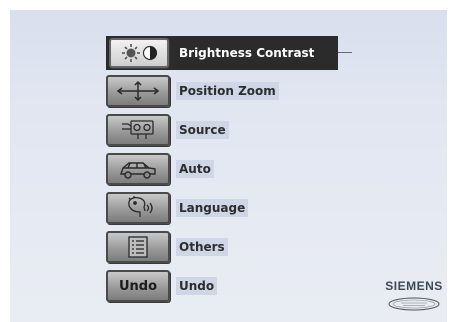 This screenshot has height=322, width=451. What do you see at coordinates (345, 52) in the screenshot?
I see `selection-indicator-line` at bounding box center [345, 52].